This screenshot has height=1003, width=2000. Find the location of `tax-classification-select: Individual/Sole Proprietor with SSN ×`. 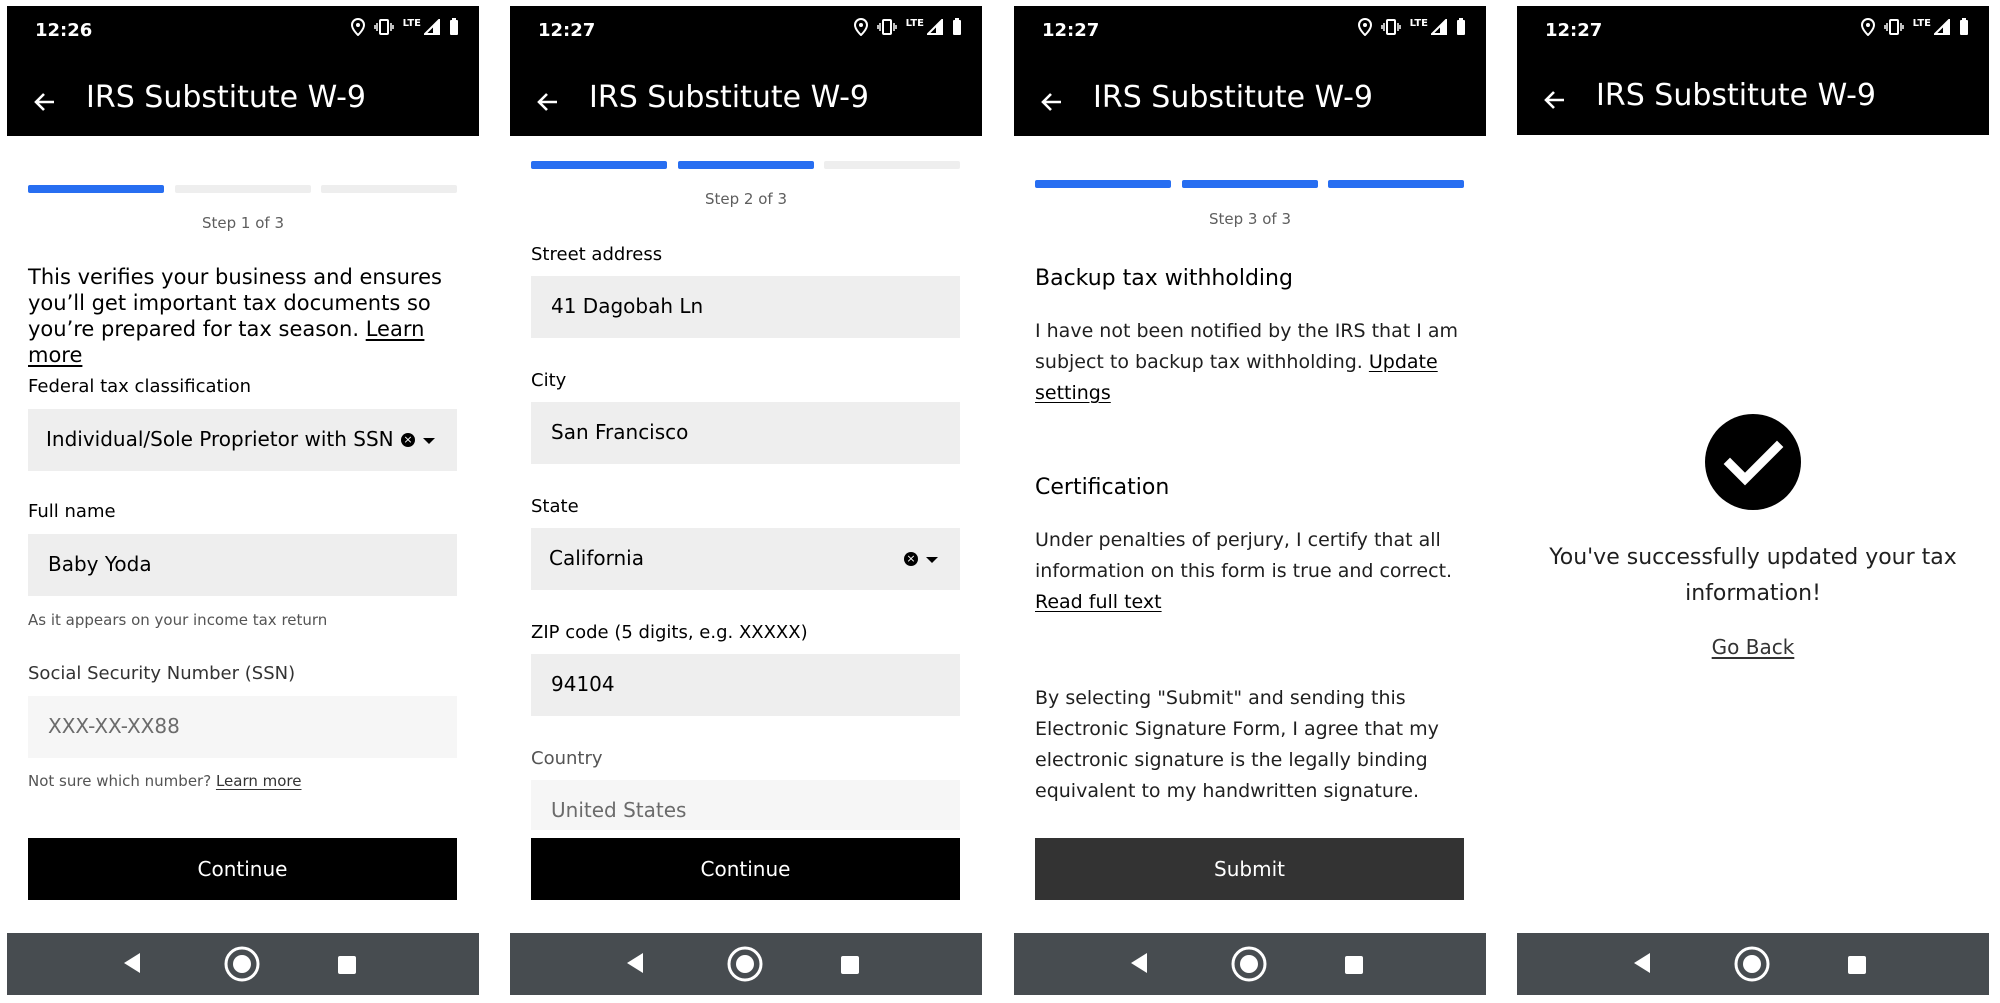

tax-classification-select: Individual/Sole Proprietor with SSN × is located at coordinates (242, 440).